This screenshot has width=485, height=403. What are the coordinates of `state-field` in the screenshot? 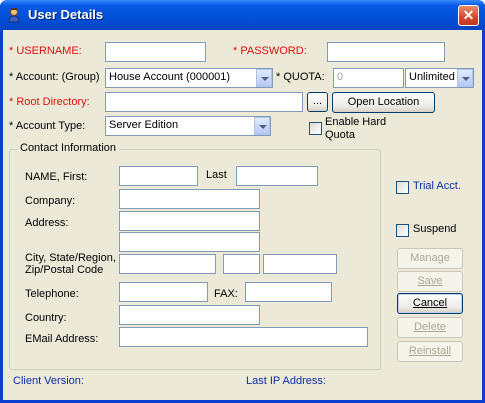 It's located at (241, 264).